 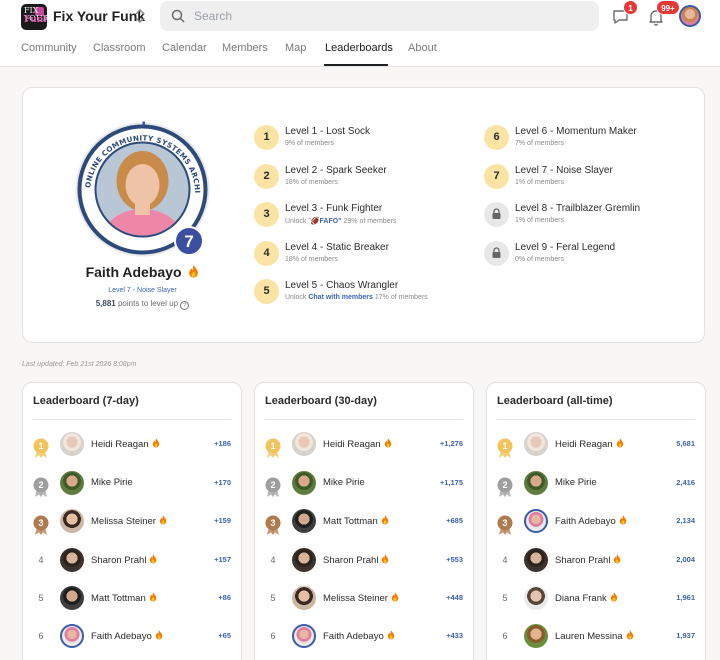 I want to click on leaderboard-row: 5 Matt Tottman +86, so click(x=133, y=600).